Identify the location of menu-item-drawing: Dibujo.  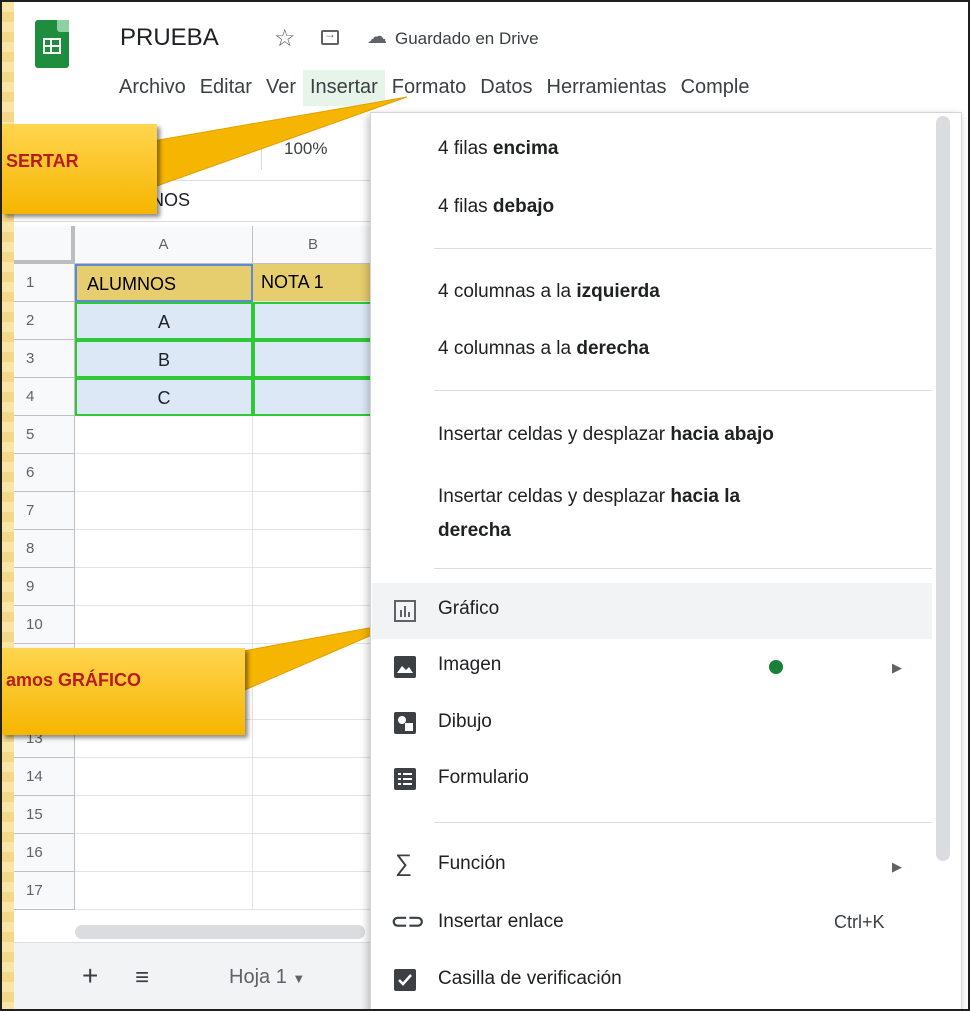
(465, 722).